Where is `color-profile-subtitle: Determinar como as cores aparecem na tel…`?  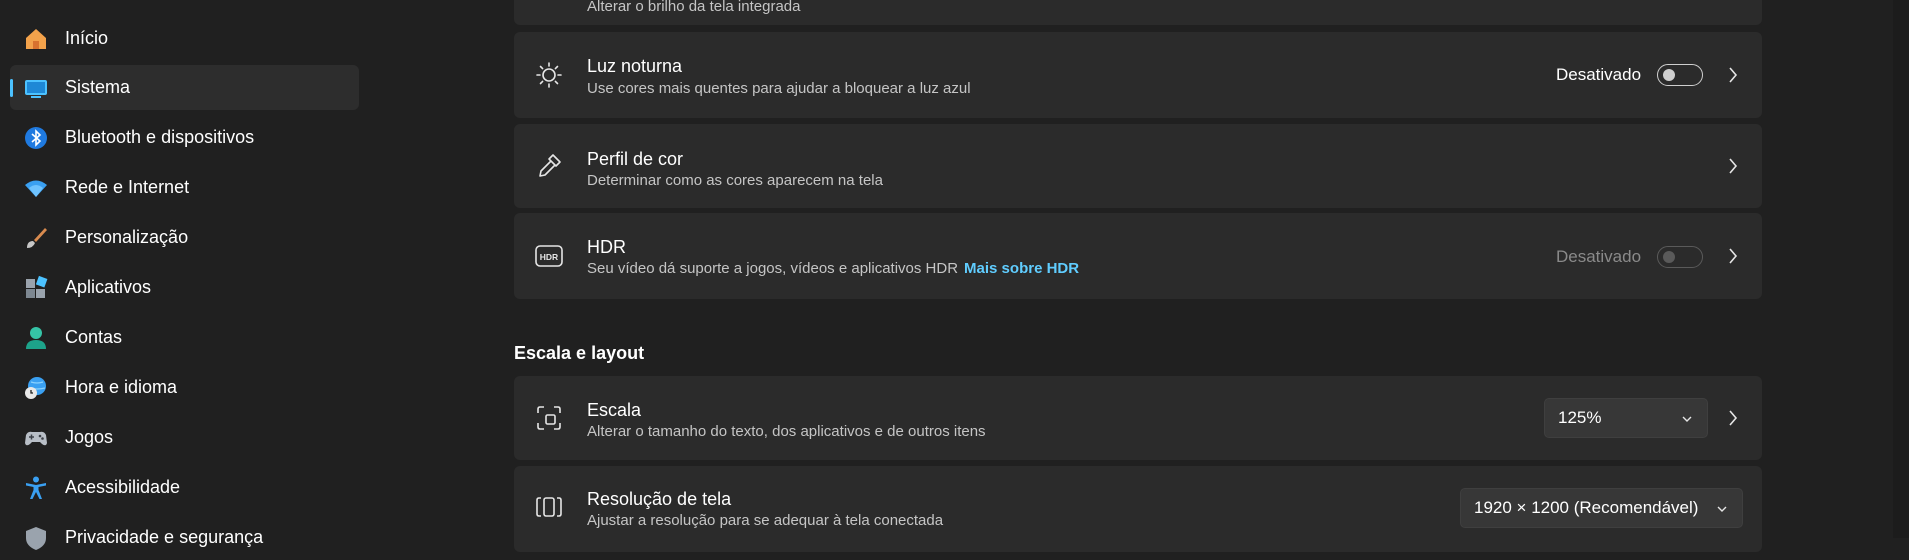 color-profile-subtitle: Determinar como as cores aparecem na tel… is located at coordinates (735, 180).